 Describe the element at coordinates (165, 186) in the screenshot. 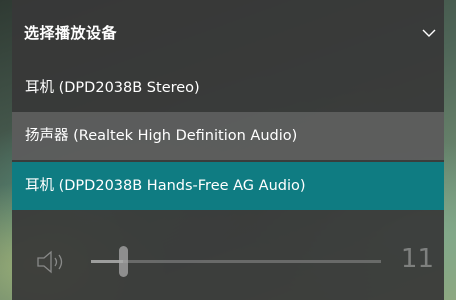

I see `device-label: 耳机 (DPD2038B Hands-Free AG Audio)` at that location.